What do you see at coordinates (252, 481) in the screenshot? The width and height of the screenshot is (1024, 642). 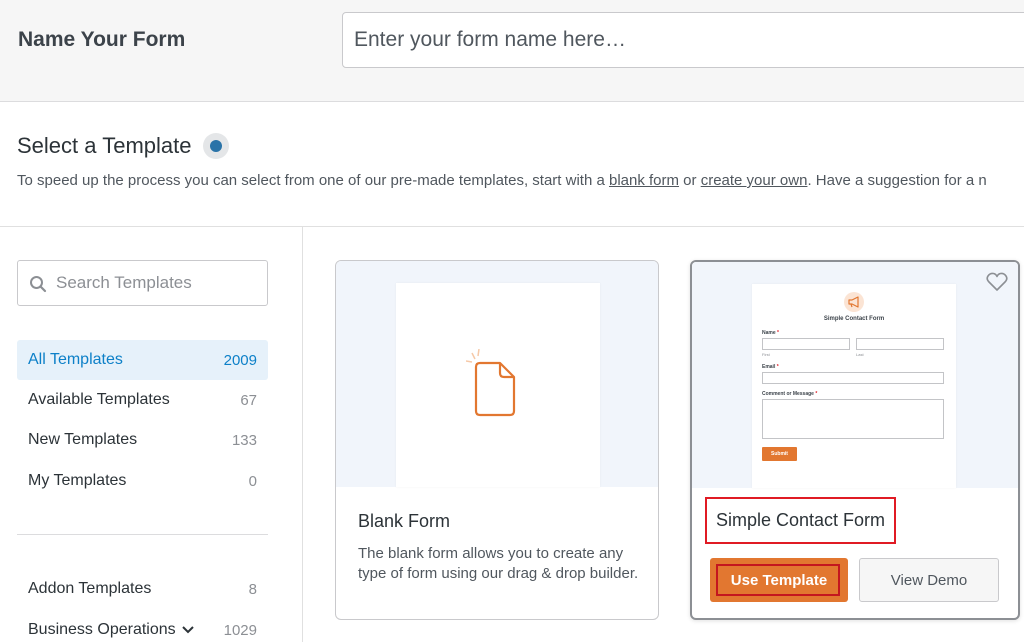 I see `category-count: 0` at bounding box center [252, 481].